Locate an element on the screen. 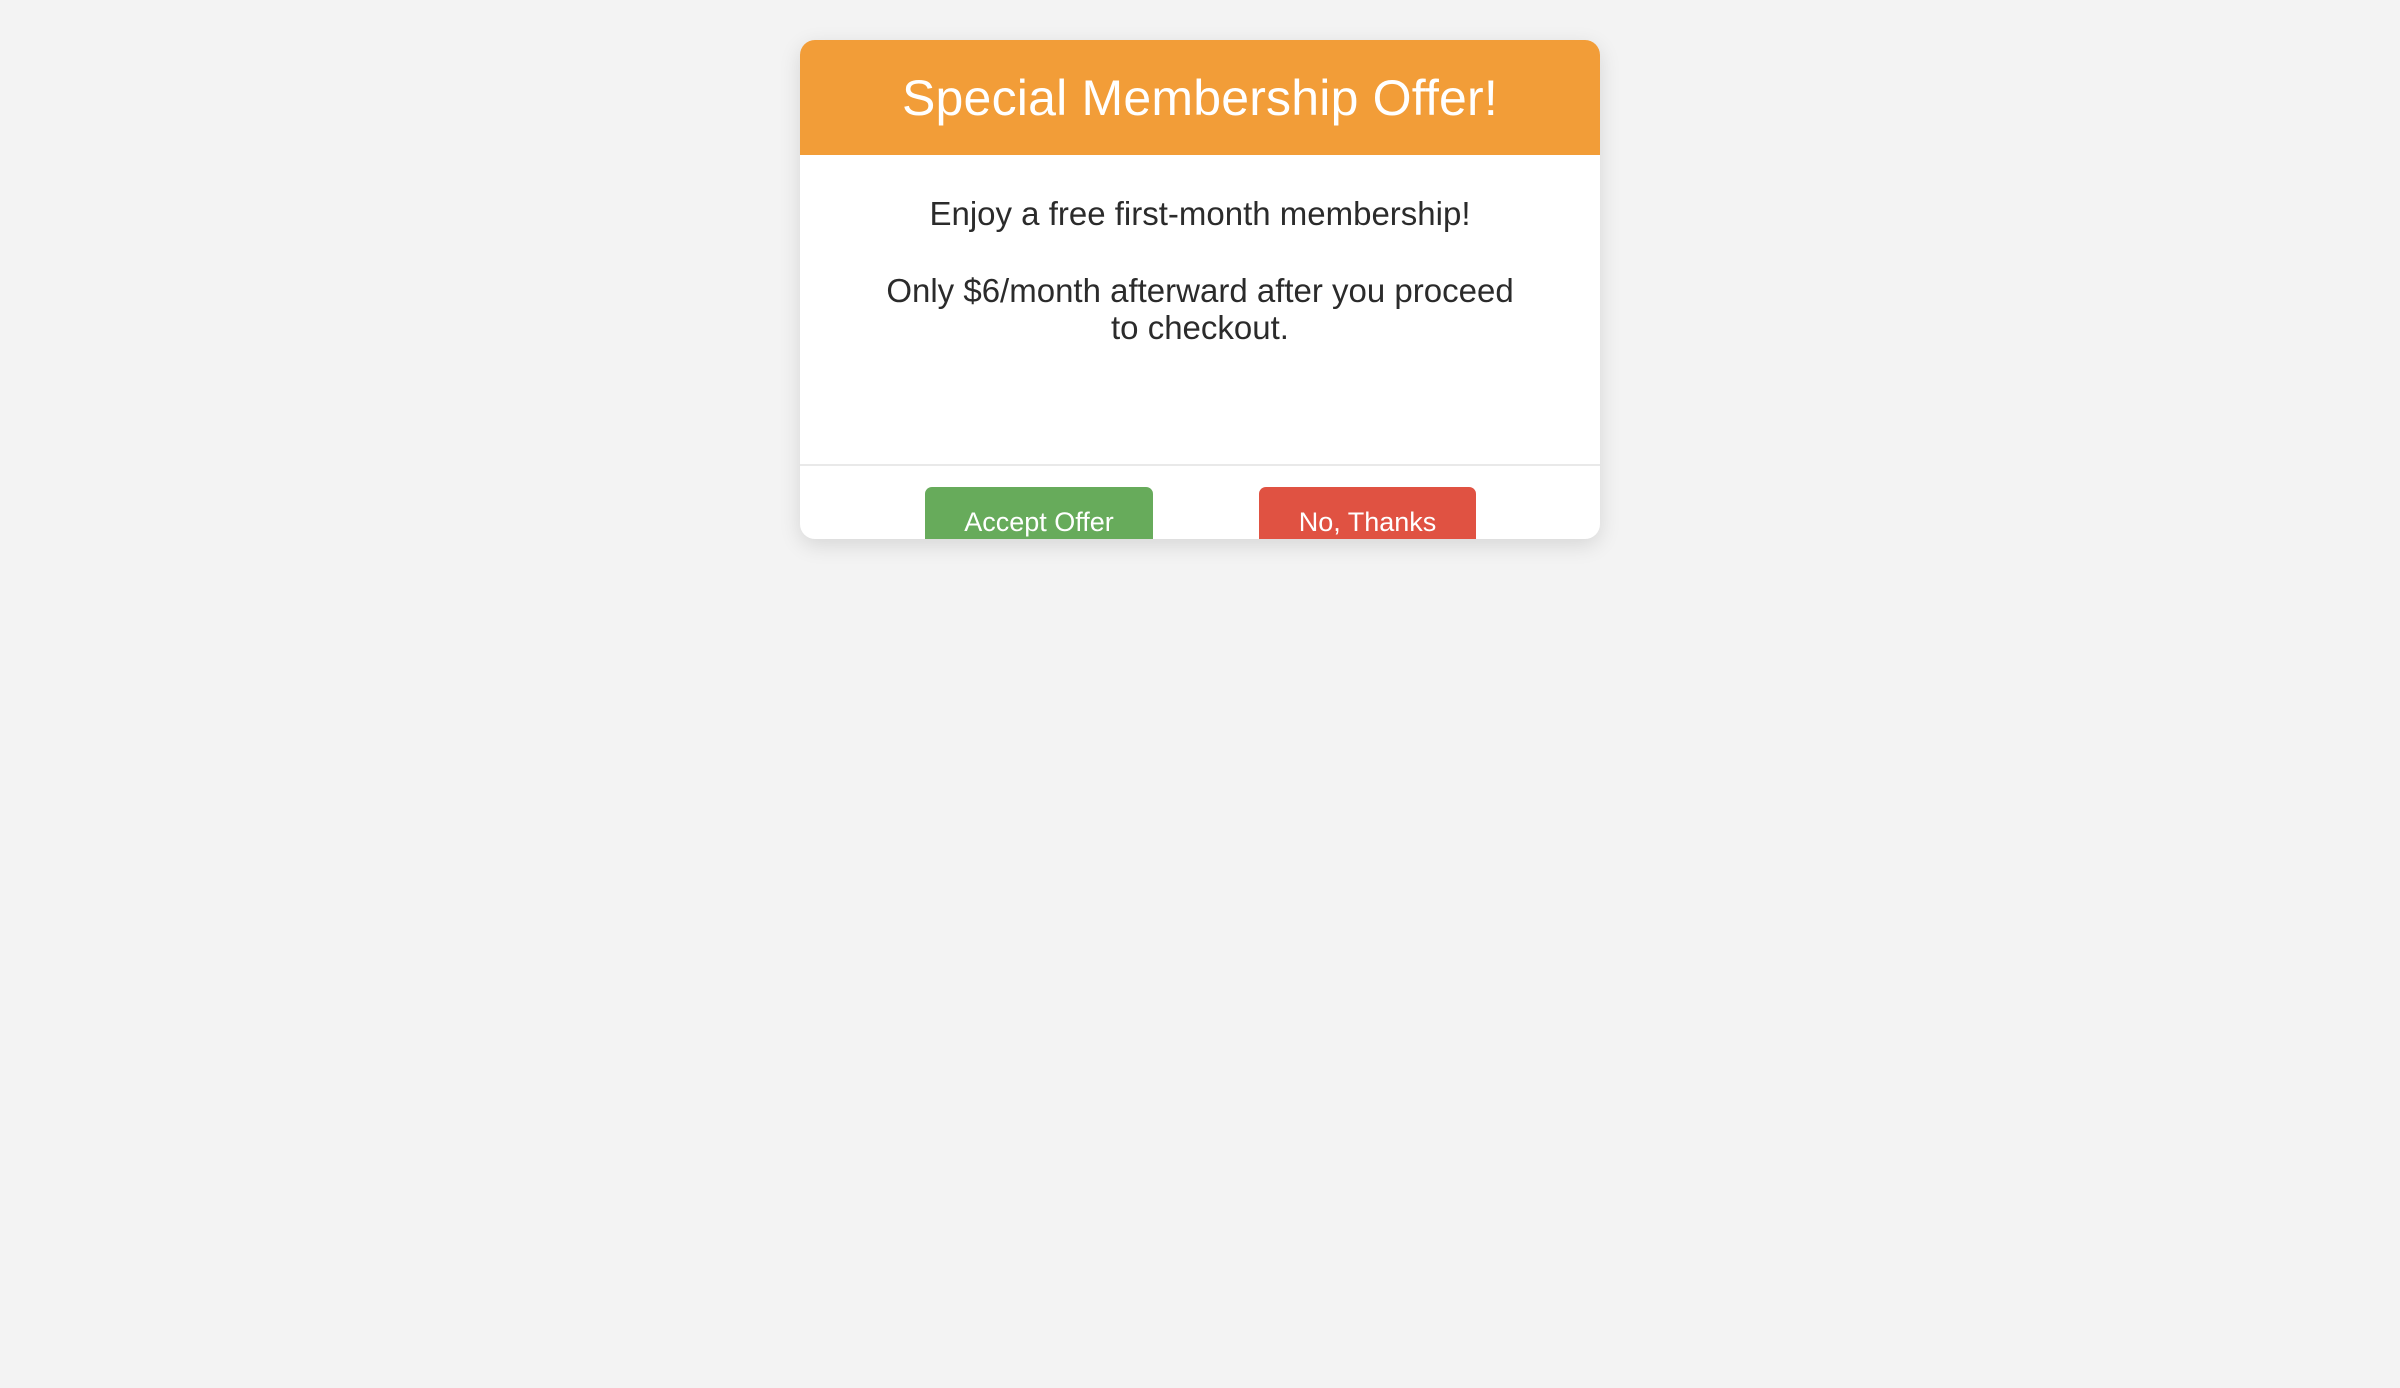 Image resolution: width=2400 pixels, height=1388 pixels. modal-footer: Accept Offer No, Thanks is located at coordinates (1200, 502).